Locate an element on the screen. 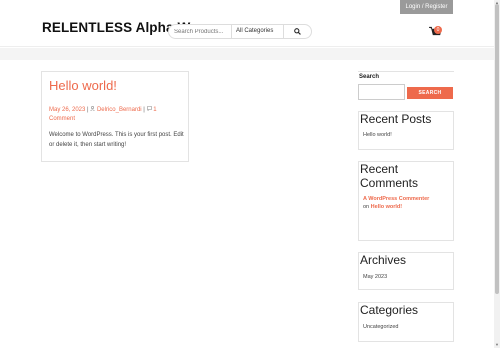 Image resolution: width=500 pixels, height=348 pixels. post-author: Delrico_Bernardi is located at coordinates (119, 110).